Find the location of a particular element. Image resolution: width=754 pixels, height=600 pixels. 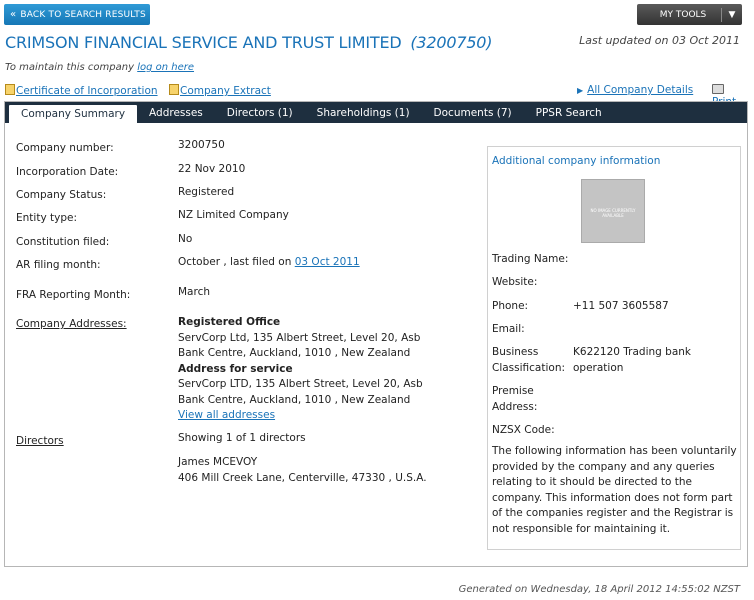

company-addresses-link: Company Addresses: is located at coordinates (71, 324).